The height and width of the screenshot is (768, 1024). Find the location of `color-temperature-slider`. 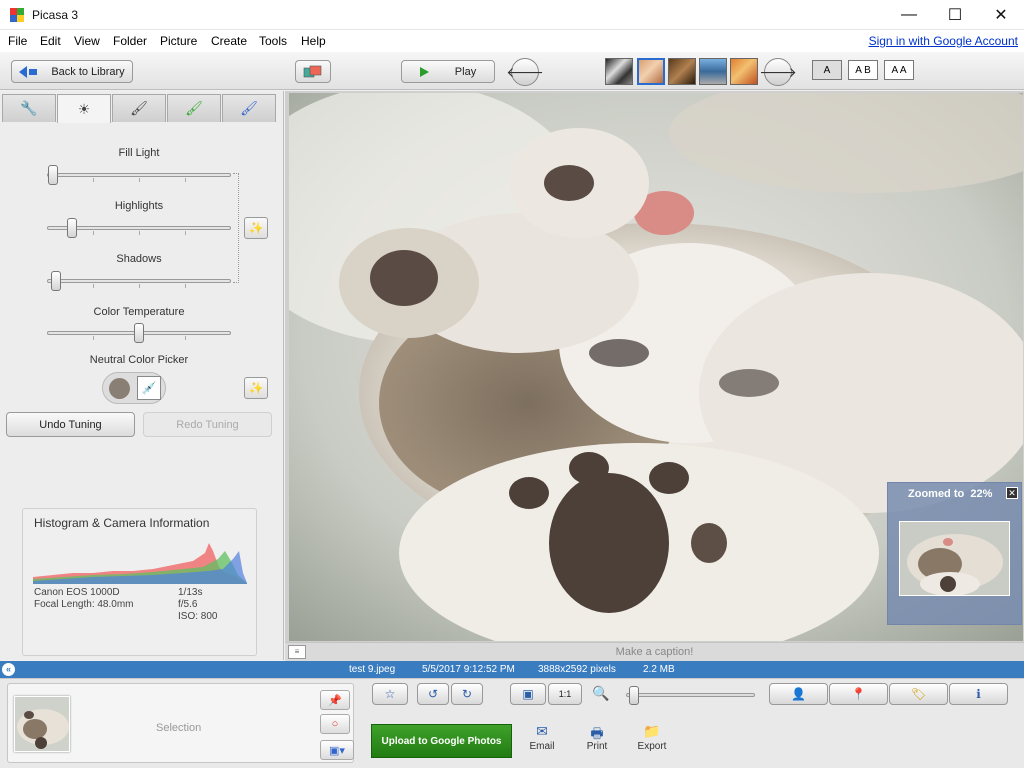

color-temperature-slider is located at coordinates (139, 333).